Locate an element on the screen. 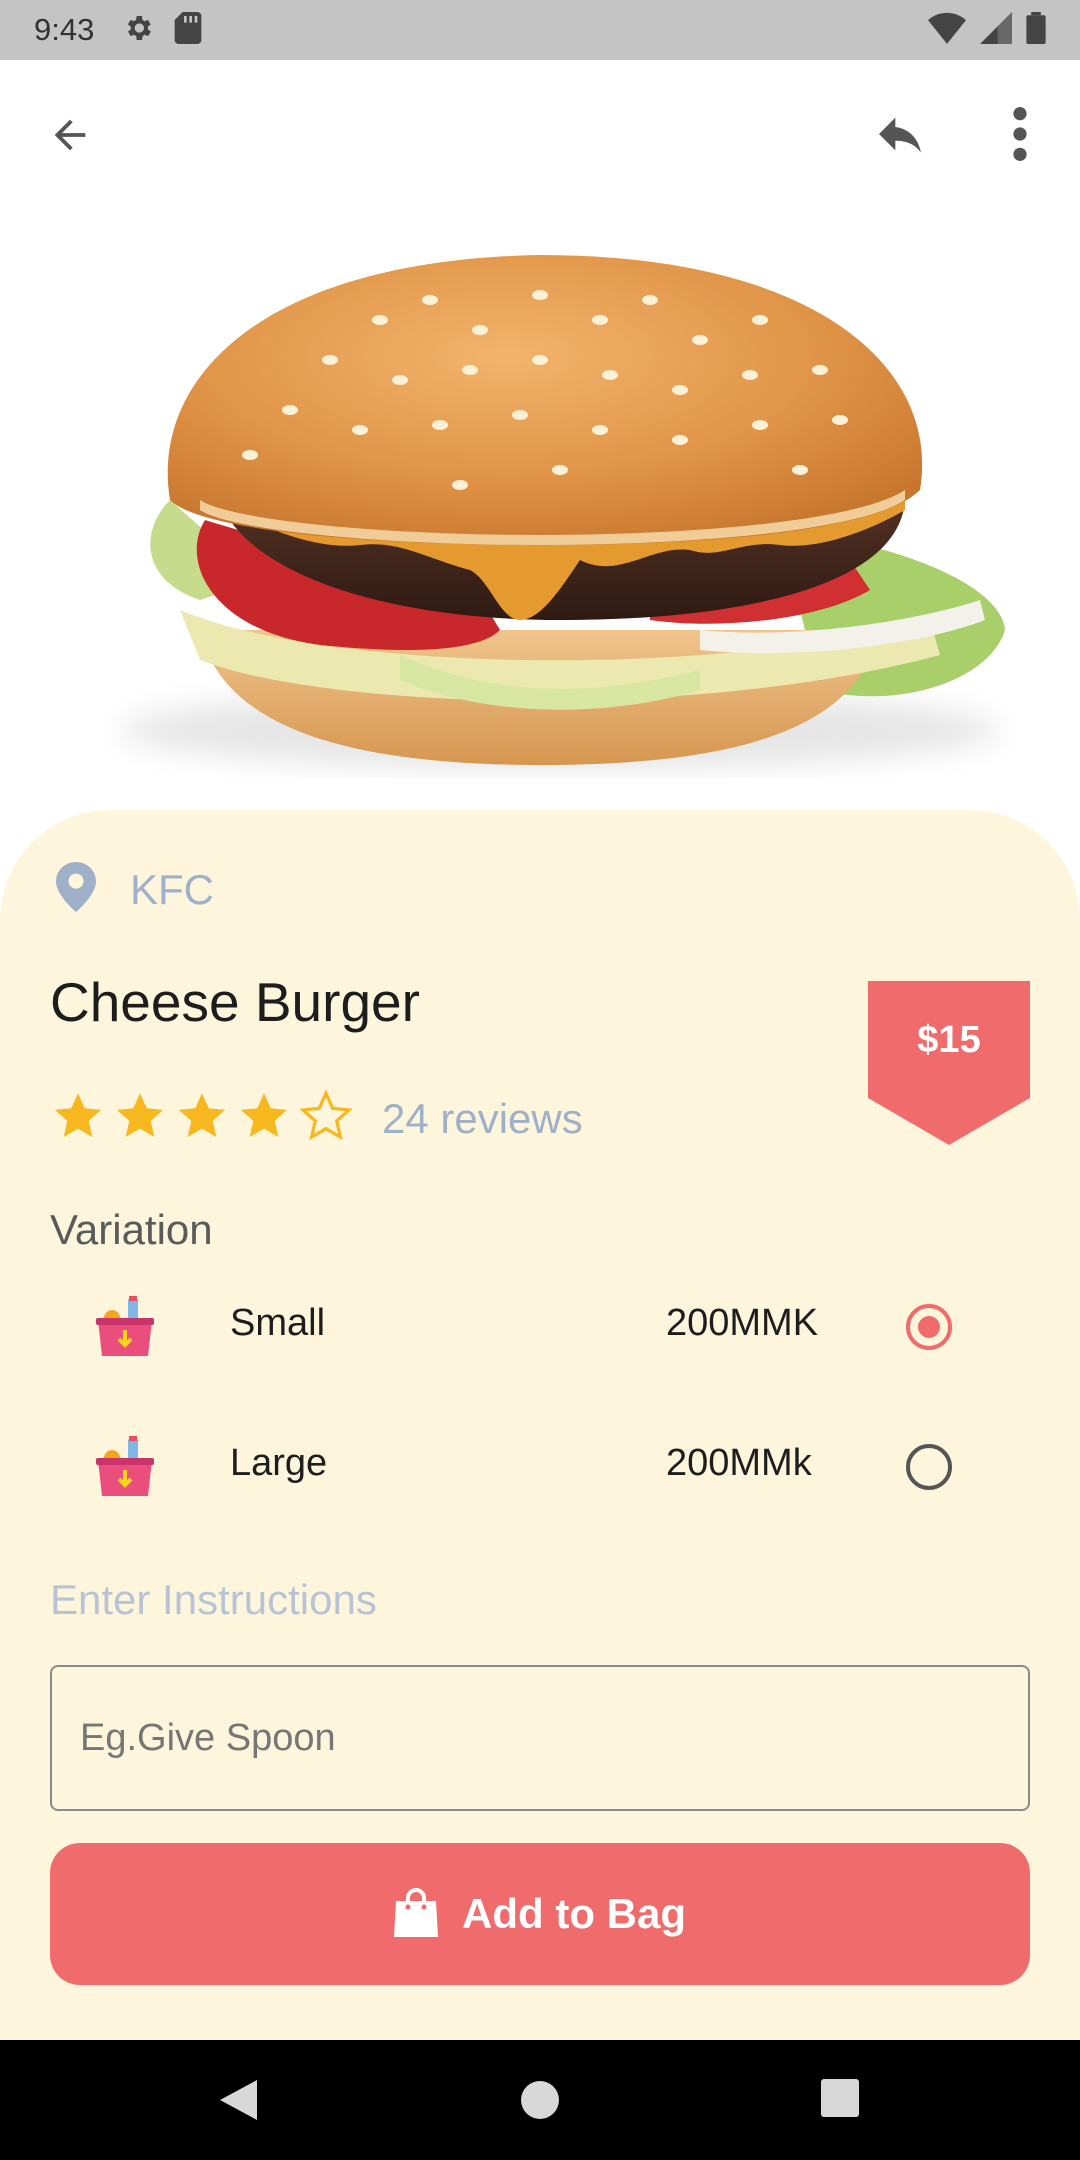  arrow-back-icon is located at coordinates (70, 137).